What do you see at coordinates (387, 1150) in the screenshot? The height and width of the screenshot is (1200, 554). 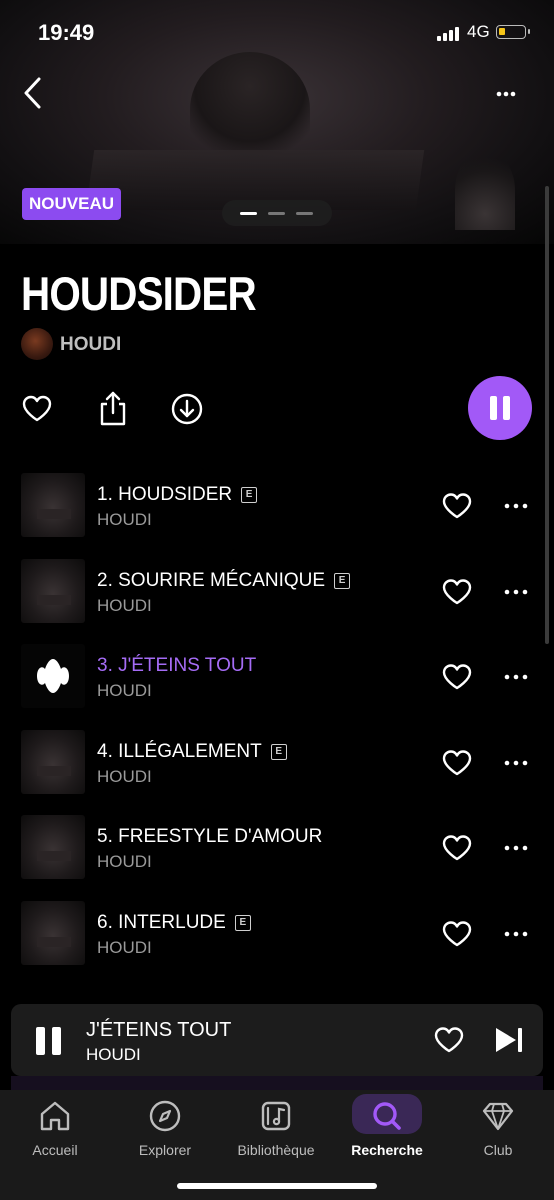 I see `tab-label: Recherche` at bounding box center [387, 1150].